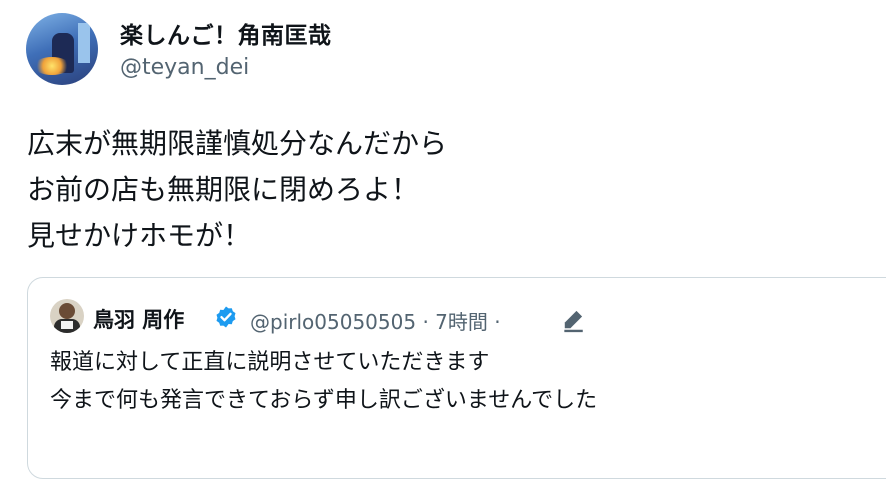  What do you see at coordinates (333, 322) in the screenshot?
I see `quoted-handle: @pirlo05050505` at bounding box center [333, 322].